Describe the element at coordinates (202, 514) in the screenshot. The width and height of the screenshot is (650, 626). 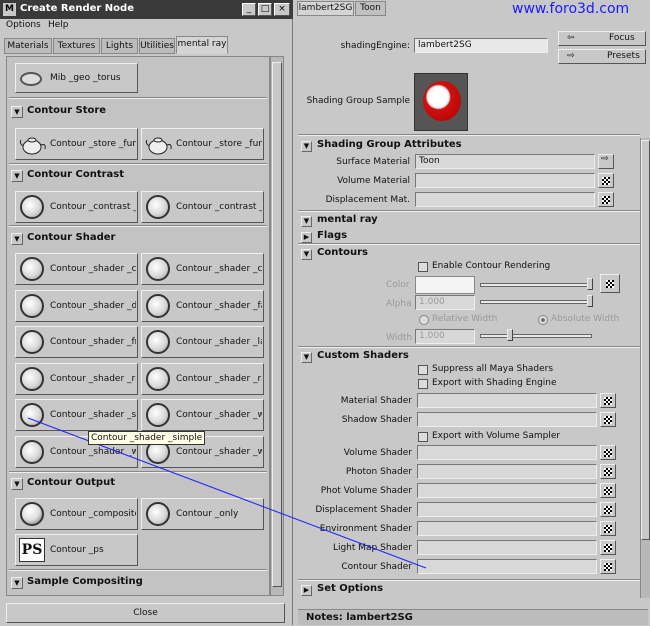
I see `node-button-contour-only: Contour _only` at that location.